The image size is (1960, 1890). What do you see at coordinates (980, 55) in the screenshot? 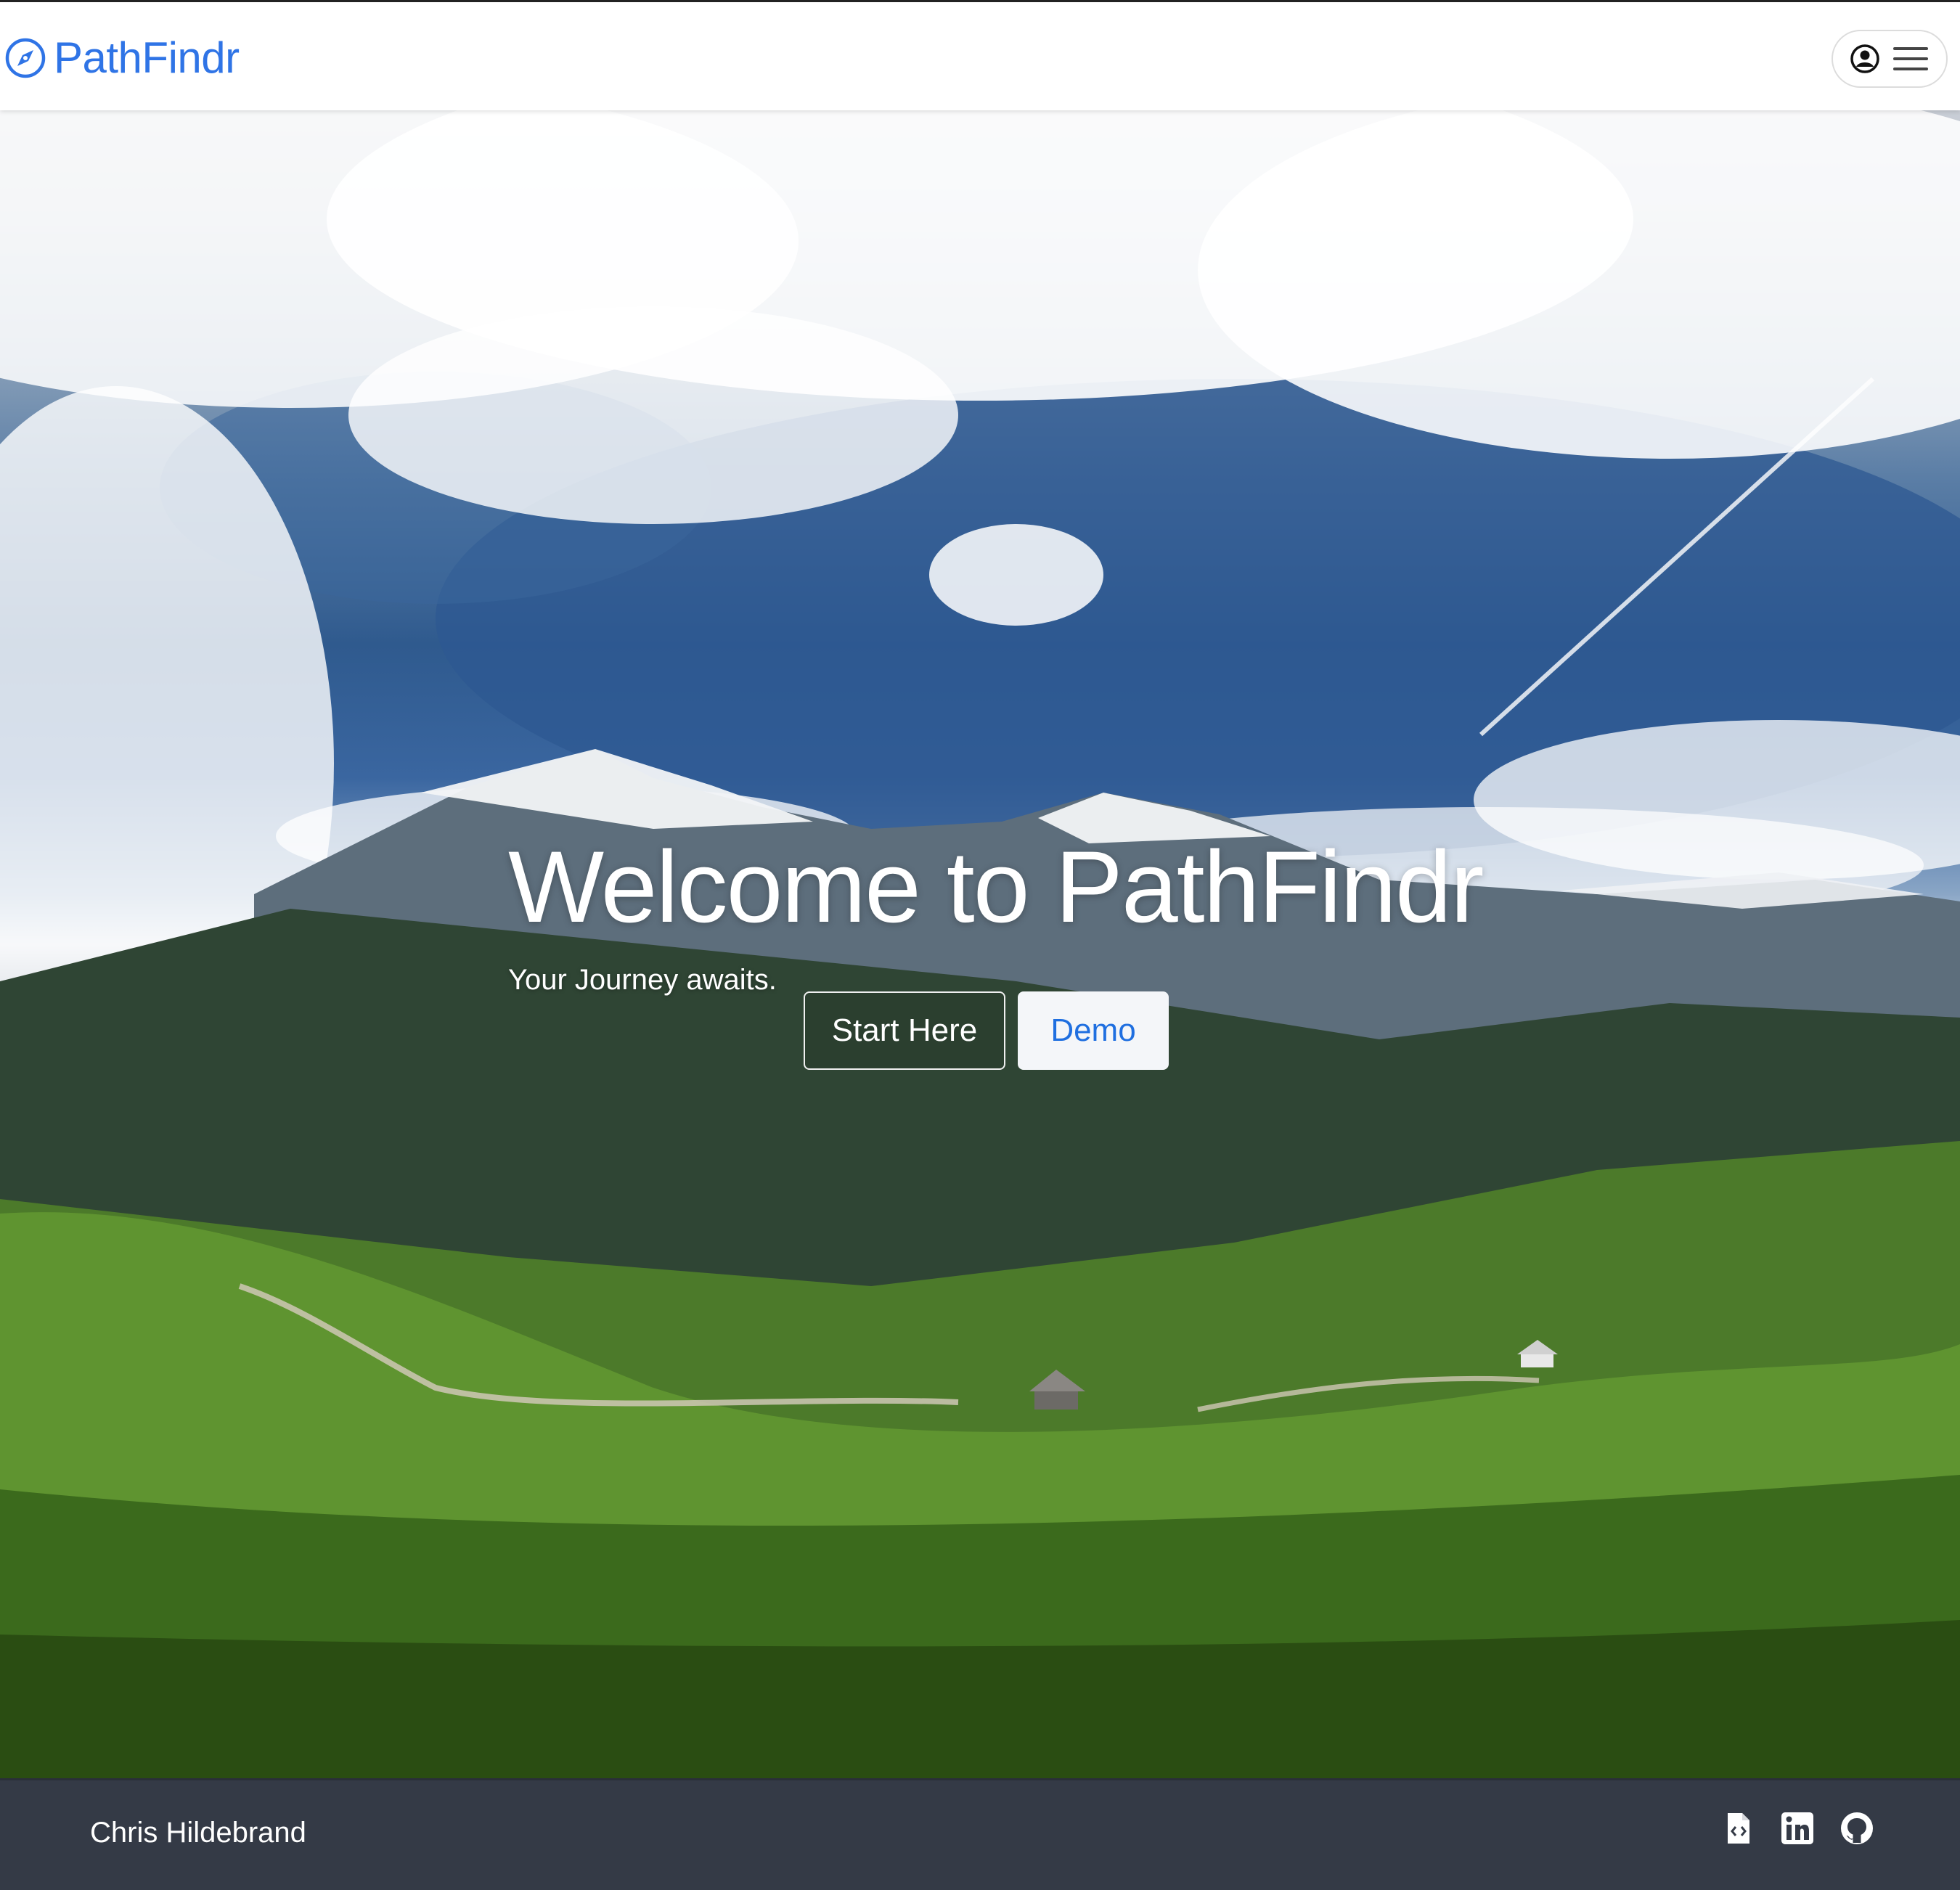
I see `navbar: PathFindr` at bounding box center [980, 55].